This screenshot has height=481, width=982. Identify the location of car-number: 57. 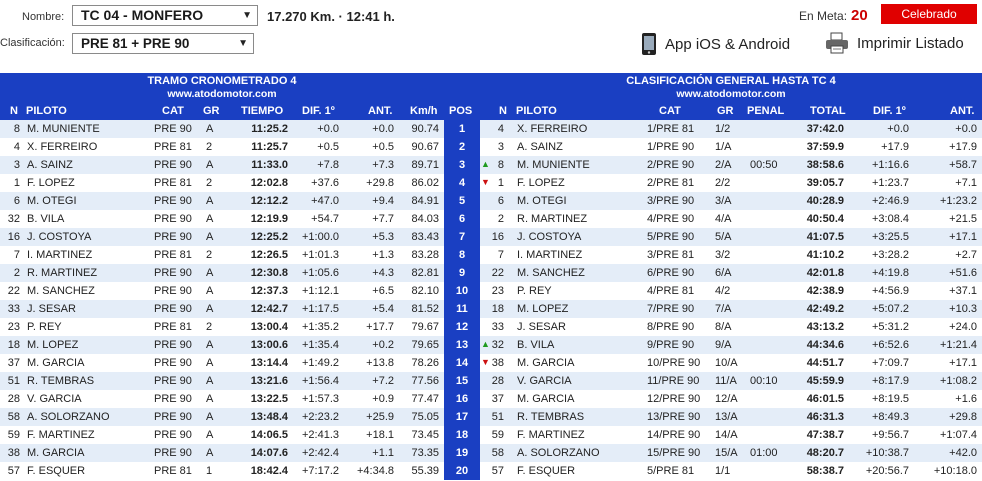
(13, 471).